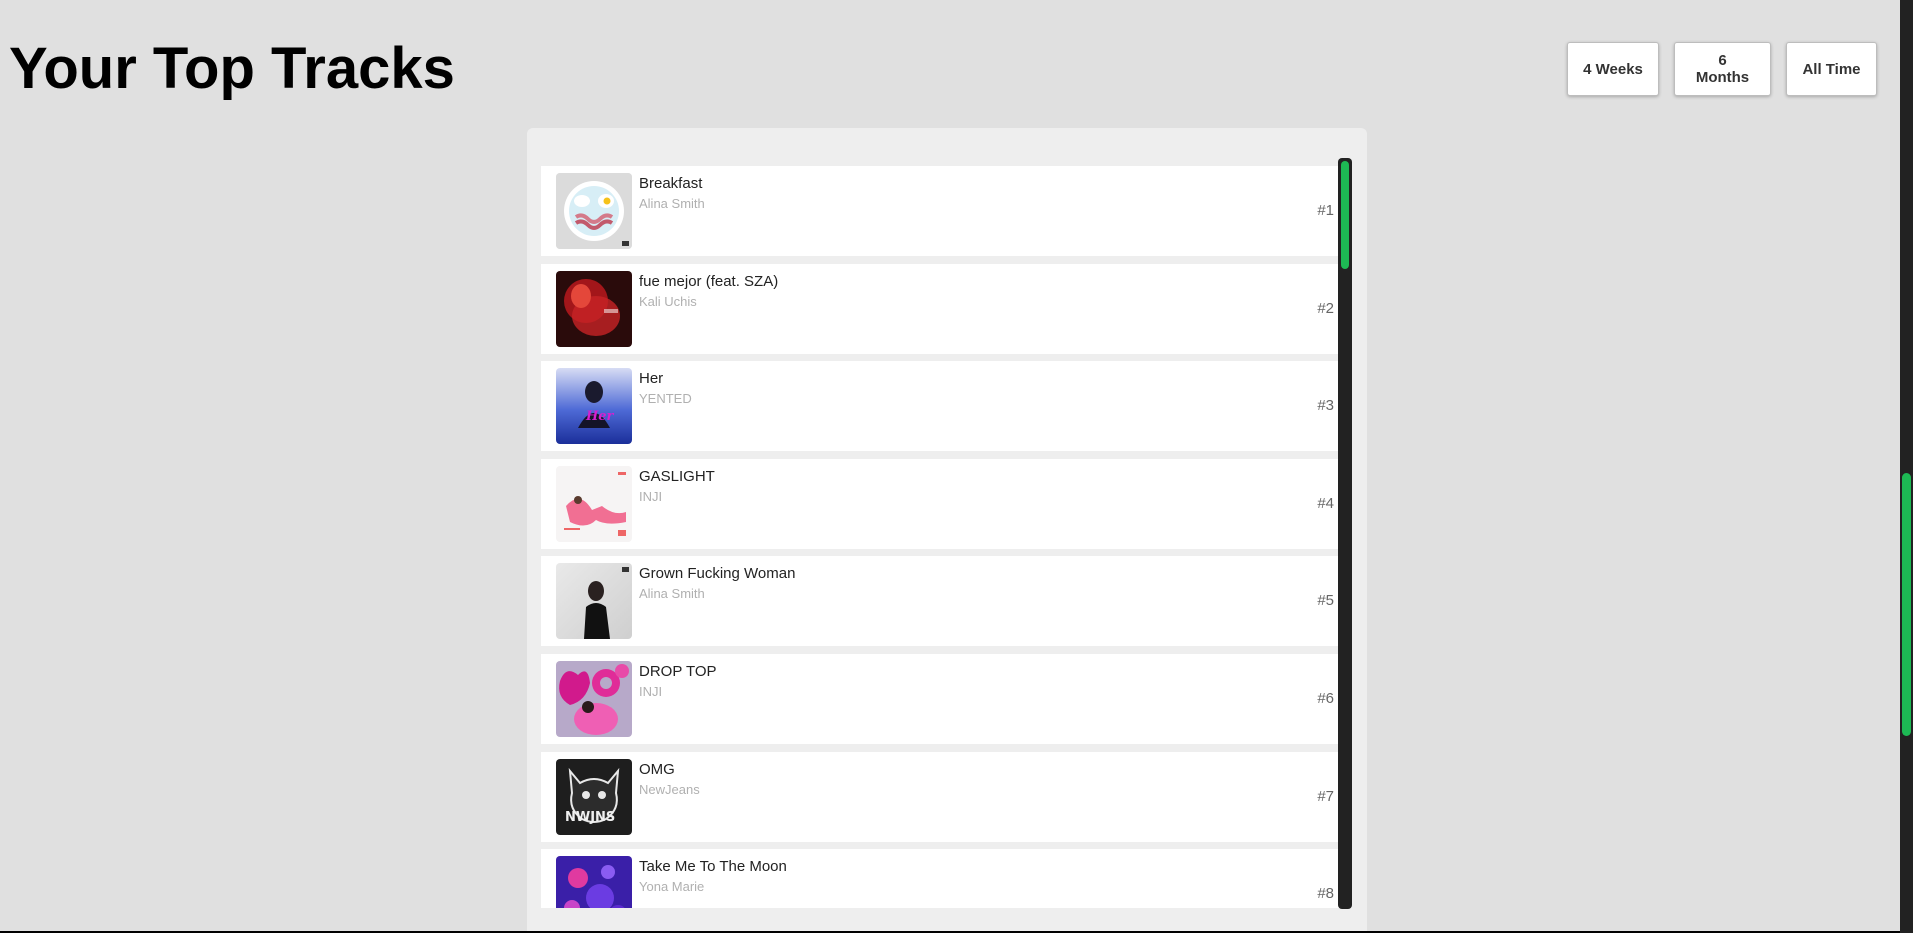 The height and width of the screenshot is (933, 1913). What do you see at coordinates (708, 291) in the screenshot?
I see `track-info: fue mejor (feat. SZA) Kali Uchis` at bounding box center [708, 291].